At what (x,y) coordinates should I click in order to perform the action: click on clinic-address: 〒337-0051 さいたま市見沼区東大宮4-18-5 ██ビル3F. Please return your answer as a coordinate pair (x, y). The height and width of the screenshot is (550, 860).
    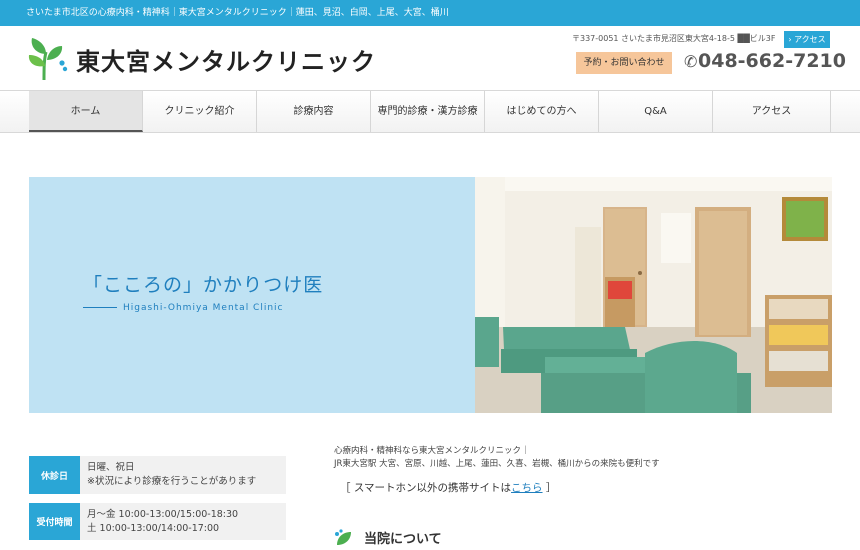
    Looking at the image, I should click on (674, 38).